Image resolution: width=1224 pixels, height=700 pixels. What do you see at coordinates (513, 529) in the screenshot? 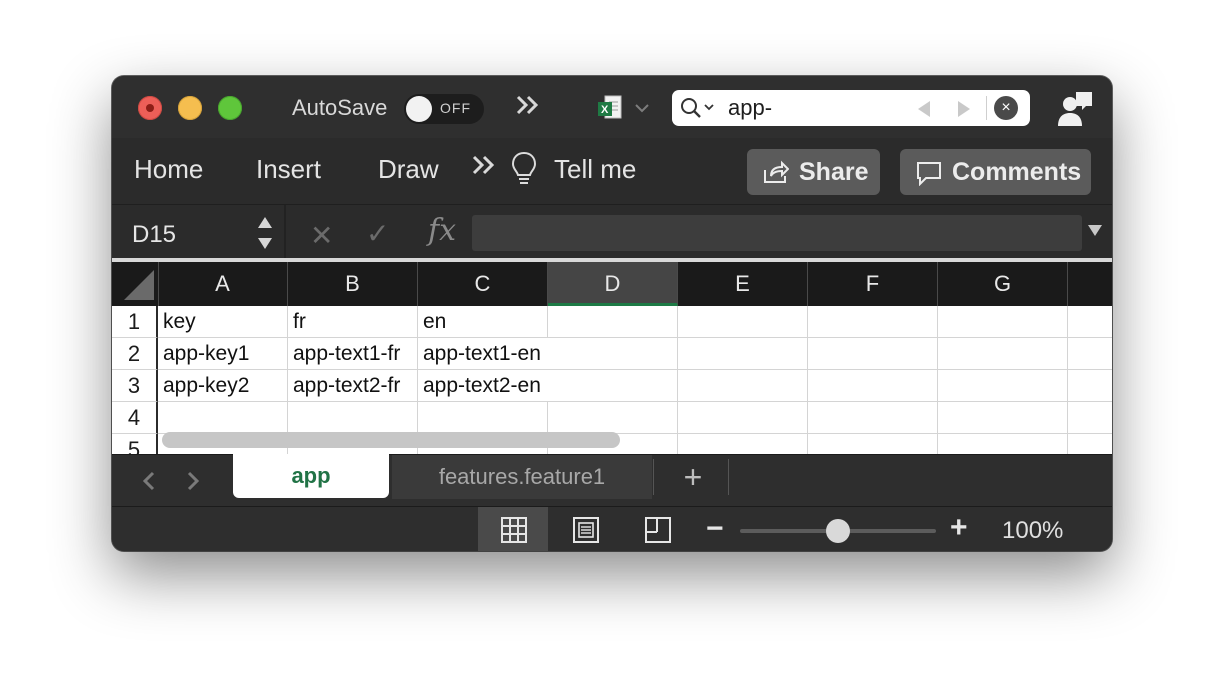
I see `normal-view-button` at bounding box center [513, 529].